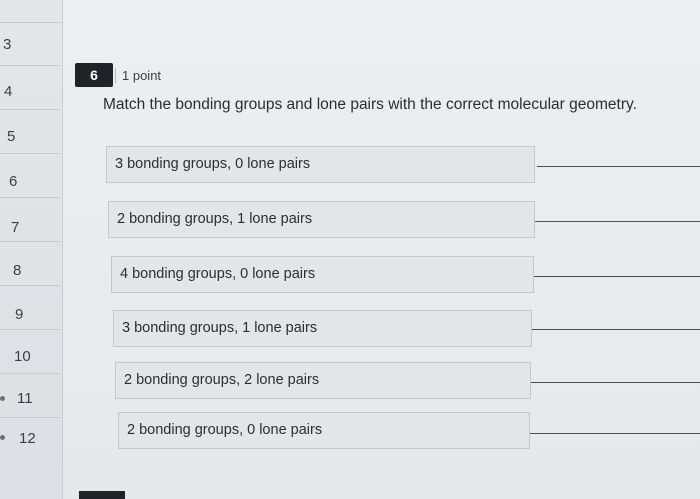  What do you see at coordinates (321, 219) in the screenshot?
I see `match-item: 2 bonding groups, 1 lone pairs` at bounding box center [321, 219].